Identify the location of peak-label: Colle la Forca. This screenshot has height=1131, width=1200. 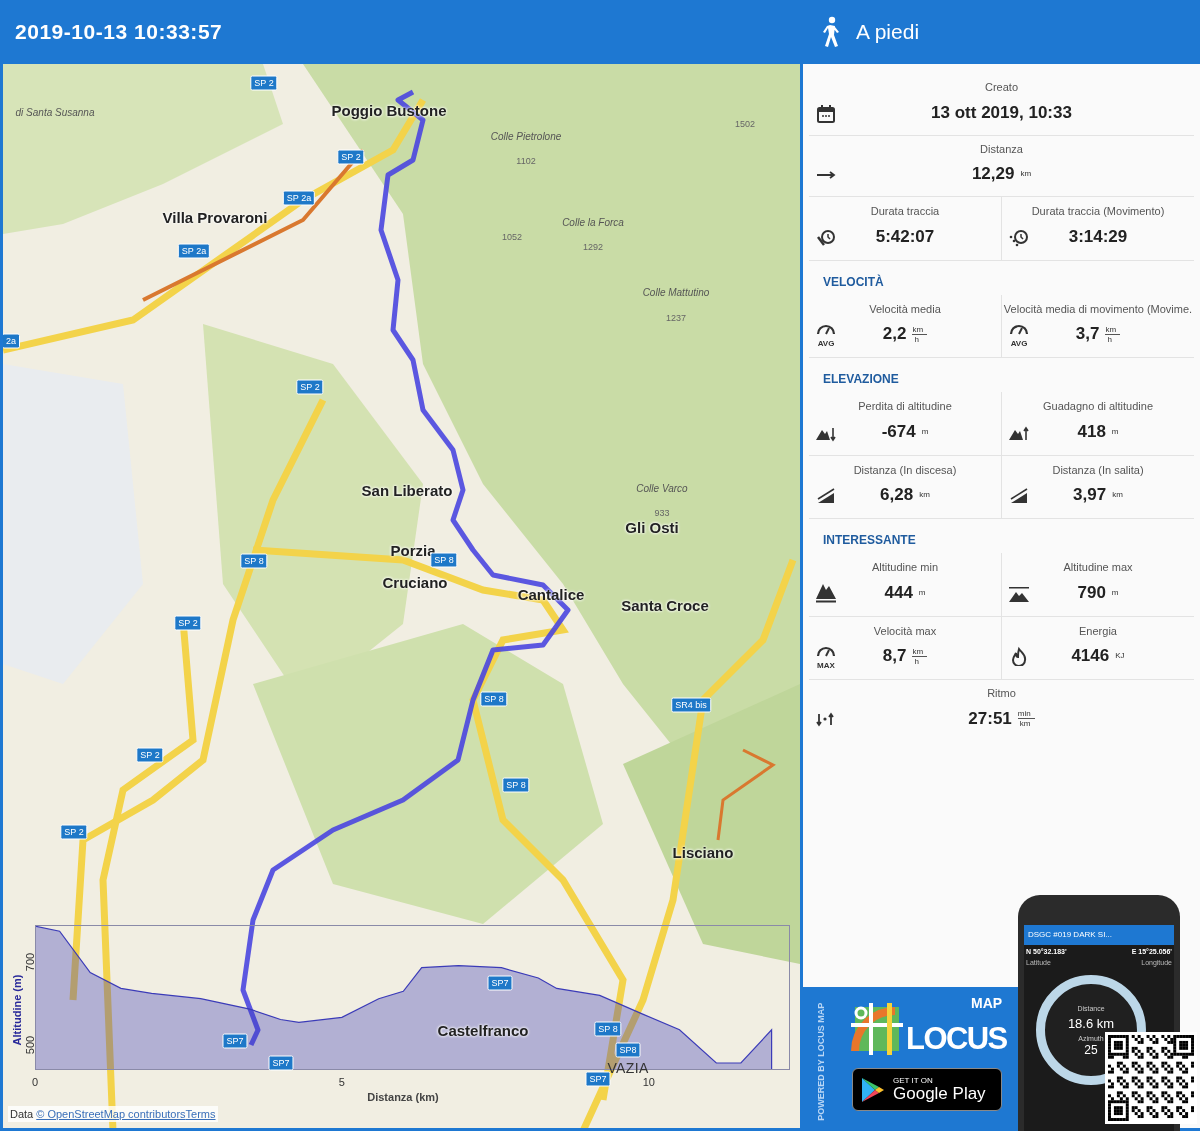
(593, 222).